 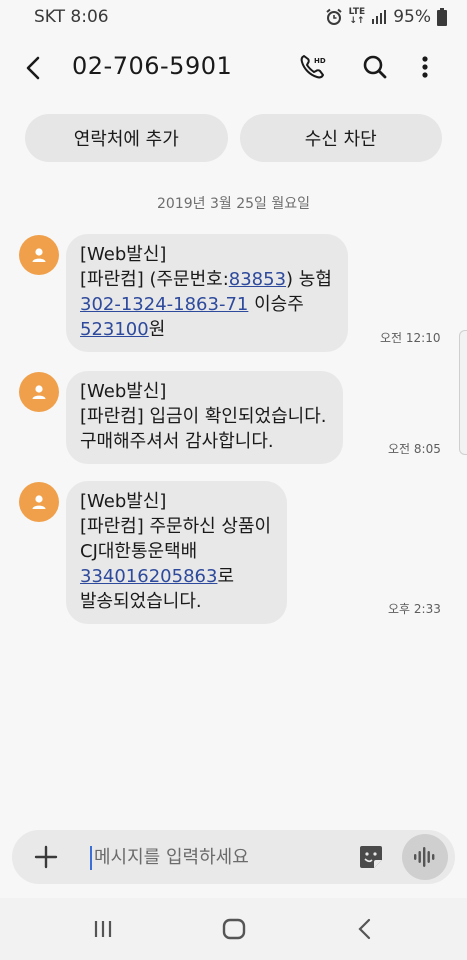 I want to click on message-line: 334016205863로, so click(x=175, y=576).